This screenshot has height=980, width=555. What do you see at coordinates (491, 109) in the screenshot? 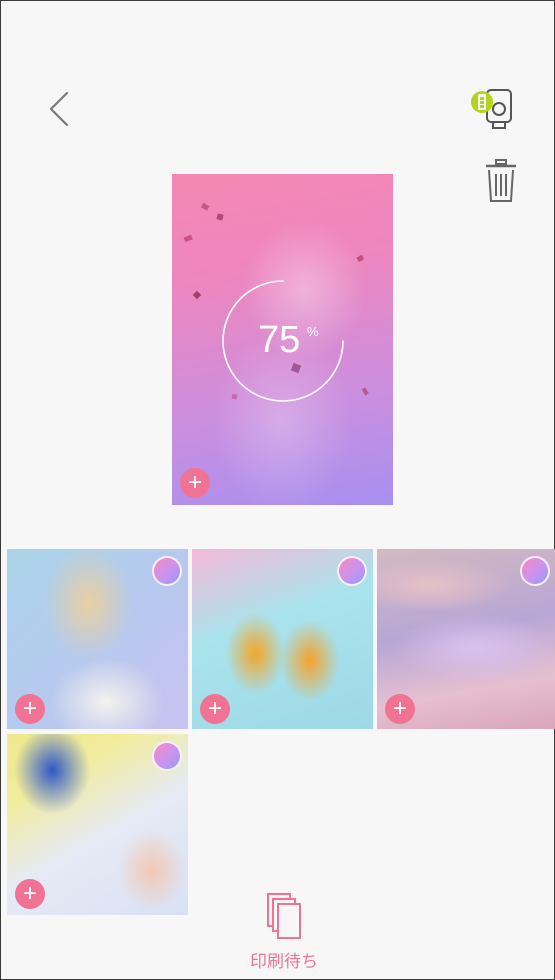
I see `printer-battery-icon` at bounding box center [491, 109].